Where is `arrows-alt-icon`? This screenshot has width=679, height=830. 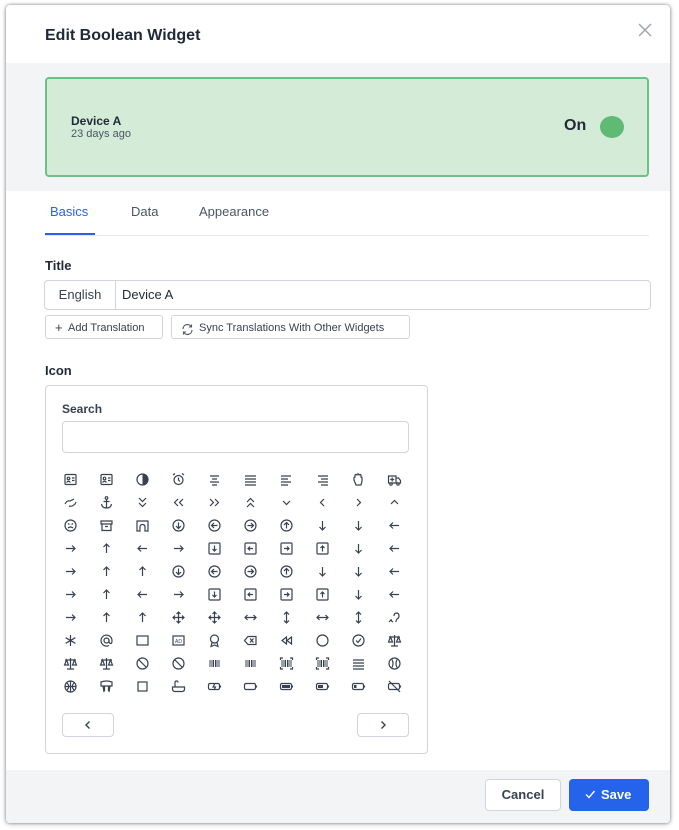
arrows-alt-icon is located at coordinates (214, 617).